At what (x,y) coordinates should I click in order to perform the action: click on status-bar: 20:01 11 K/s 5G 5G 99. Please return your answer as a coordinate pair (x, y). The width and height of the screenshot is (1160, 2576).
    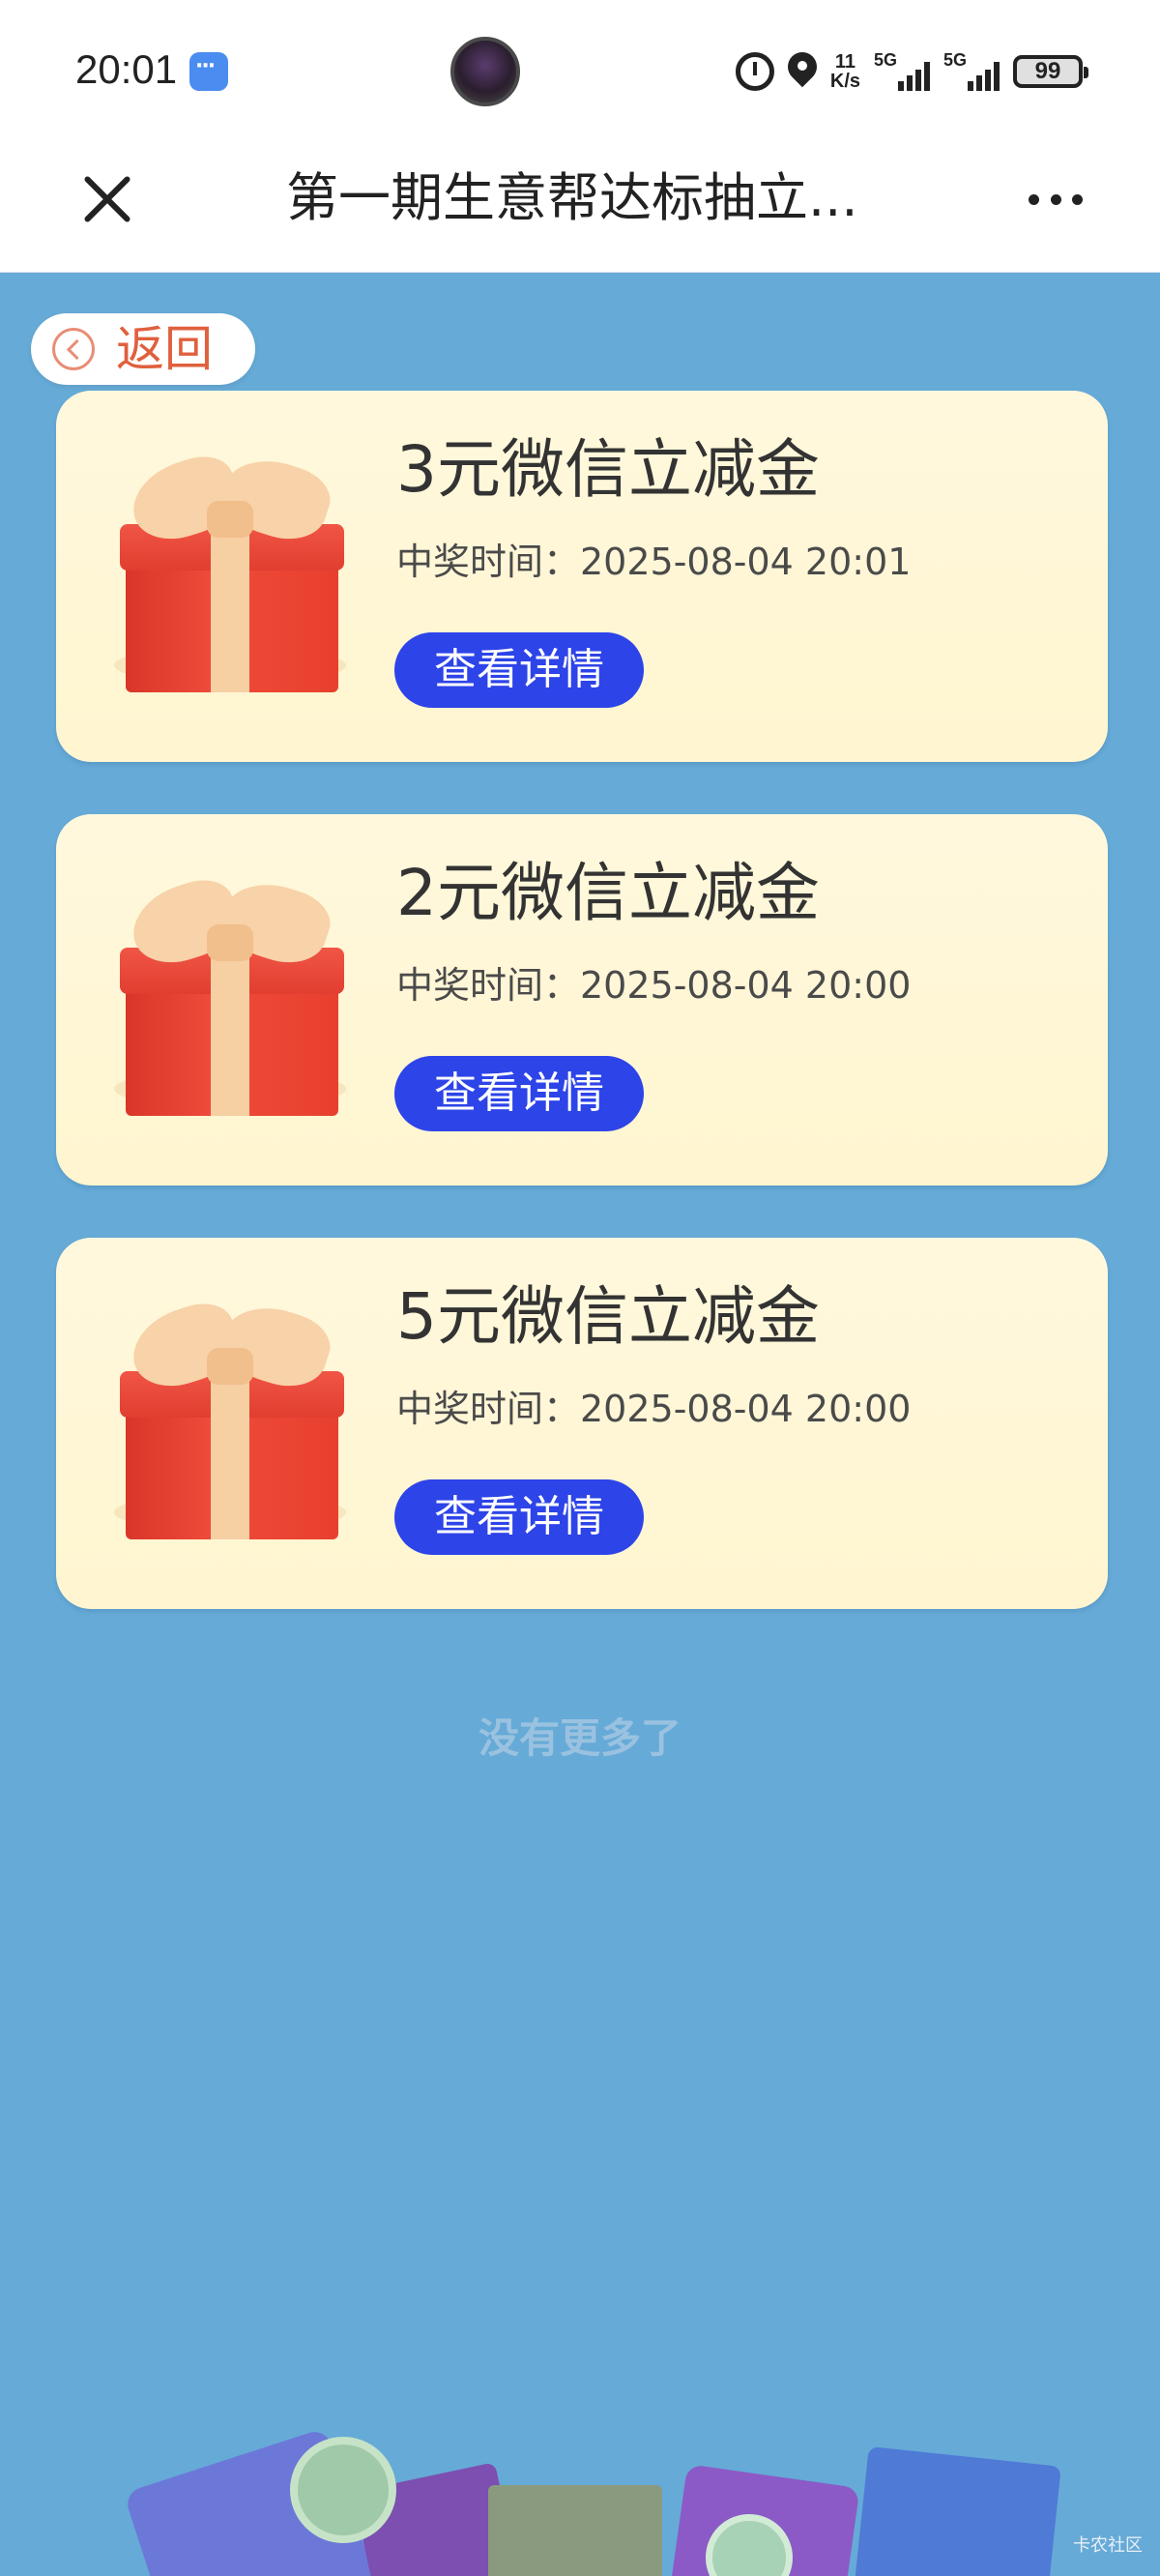
    Looking at the image, I should click on (580, 70).